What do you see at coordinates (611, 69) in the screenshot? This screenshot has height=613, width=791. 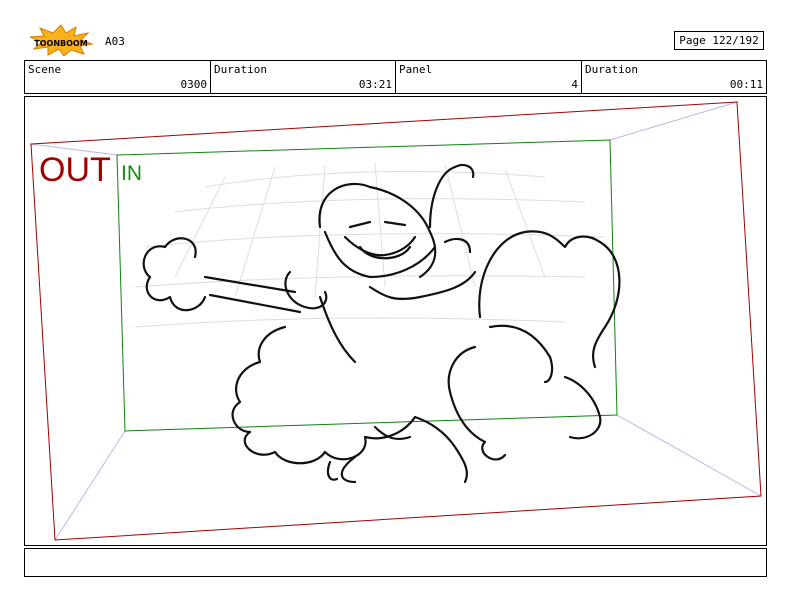 I see `panel-duration-label: Duration` at bounding box center [611, 69].